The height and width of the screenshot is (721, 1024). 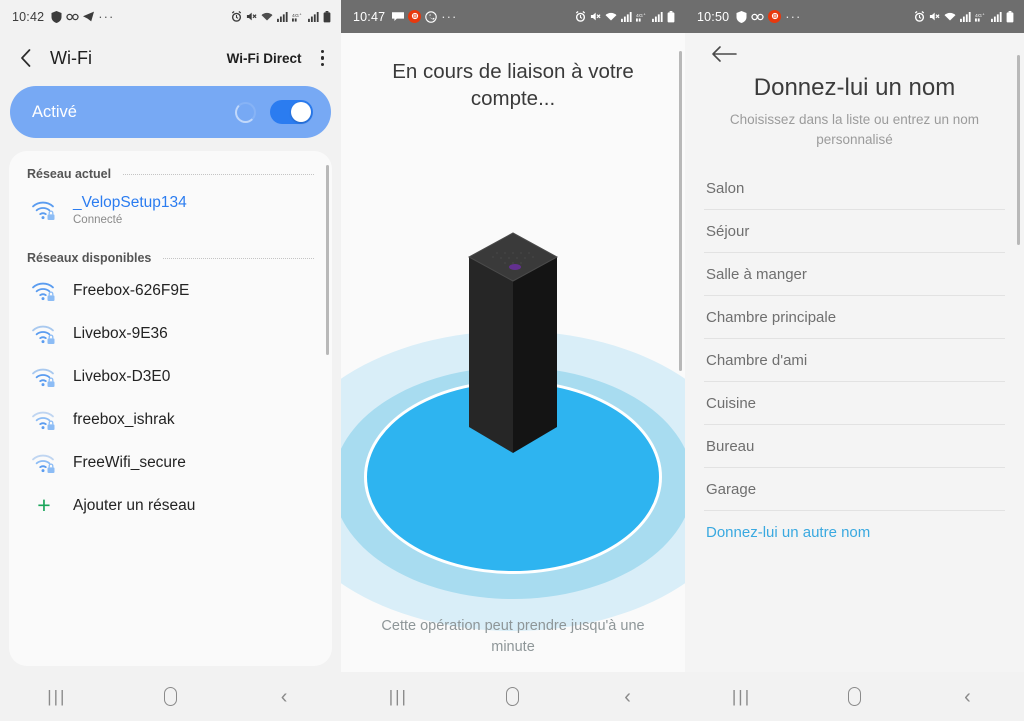 I want to click on network-name: FreeWifi_secure, so click(x=129, y=462).